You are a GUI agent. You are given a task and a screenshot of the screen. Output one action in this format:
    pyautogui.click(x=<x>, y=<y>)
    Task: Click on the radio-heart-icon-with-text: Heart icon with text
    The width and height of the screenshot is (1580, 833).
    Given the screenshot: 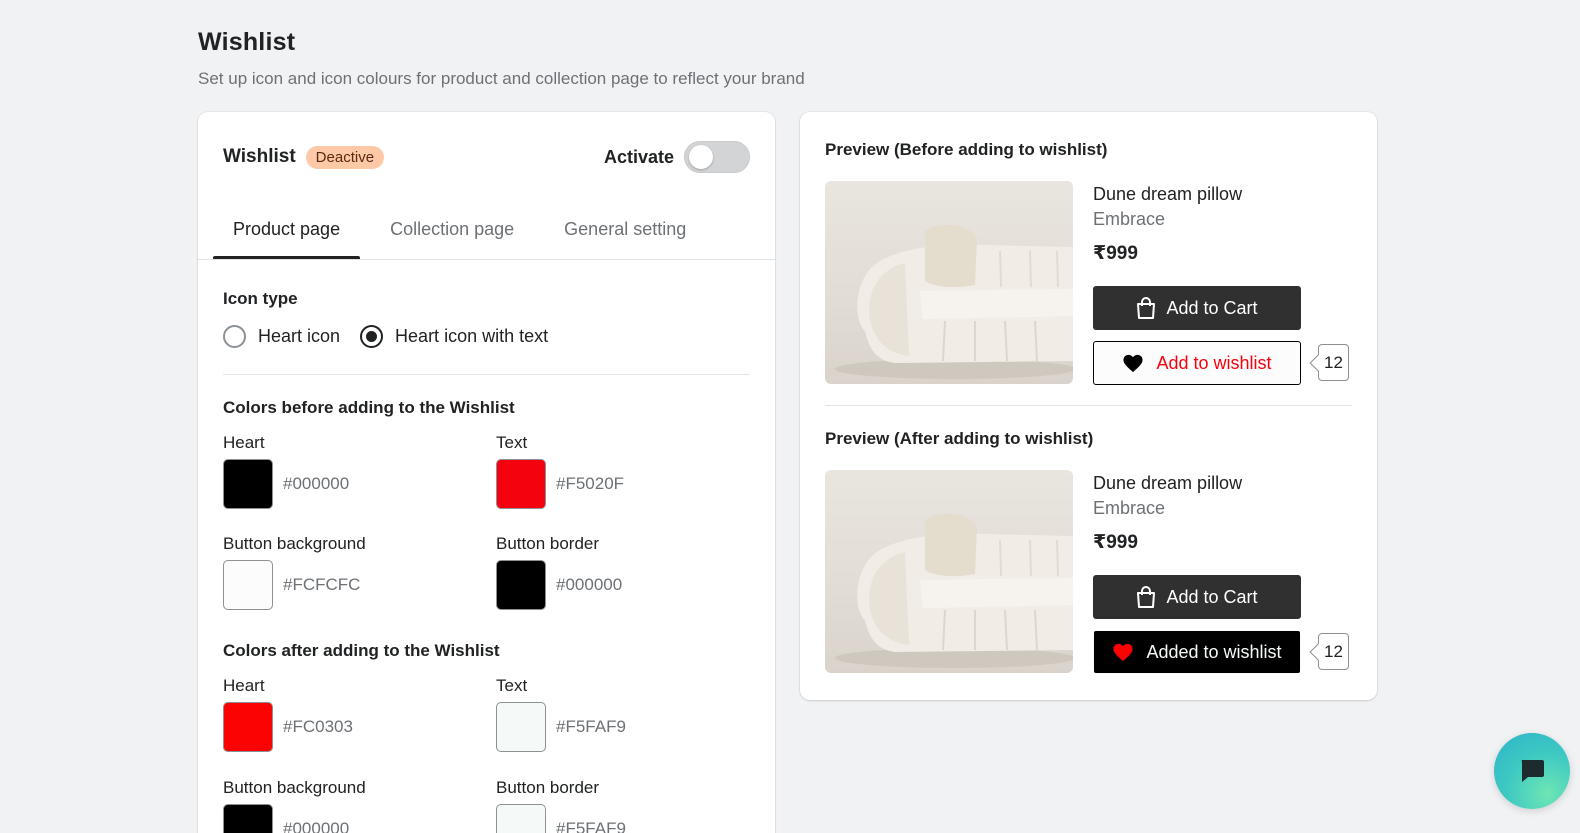 What is the action you would take?
    pyautogui.click(x=454, y=336)
    